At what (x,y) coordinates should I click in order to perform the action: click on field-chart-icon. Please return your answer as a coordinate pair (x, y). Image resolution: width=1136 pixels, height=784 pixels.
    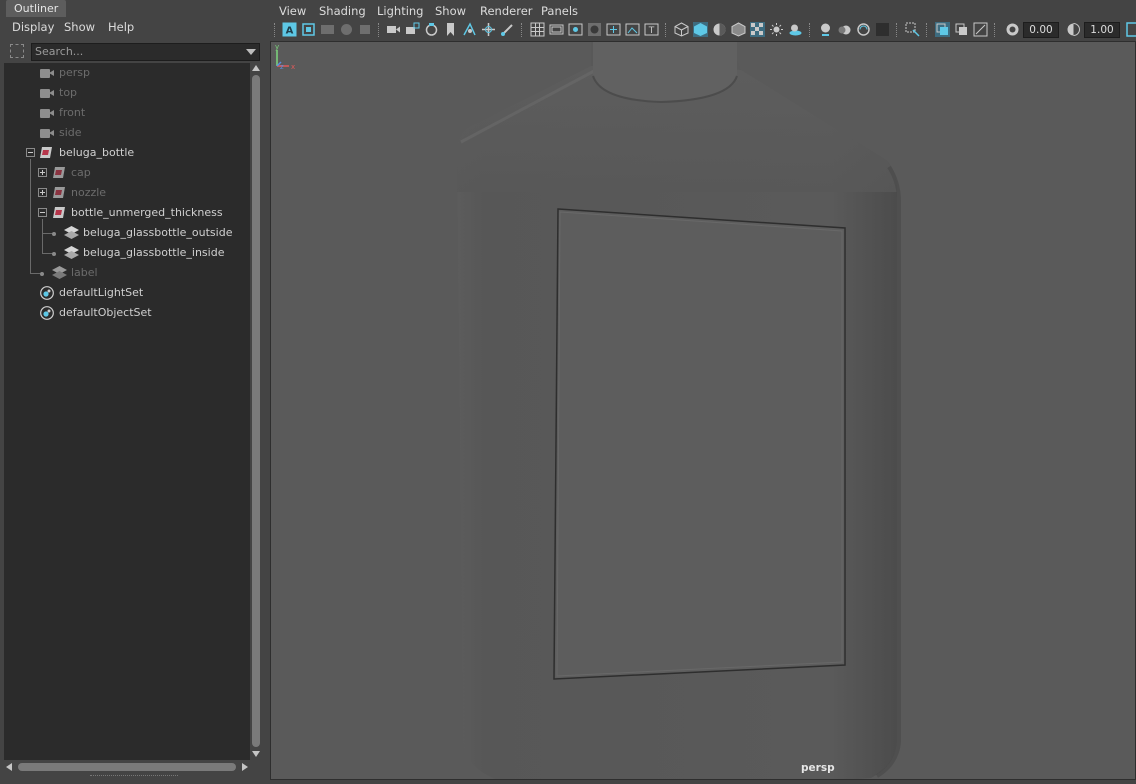
    Looking at the image, I should click on (613, 29).